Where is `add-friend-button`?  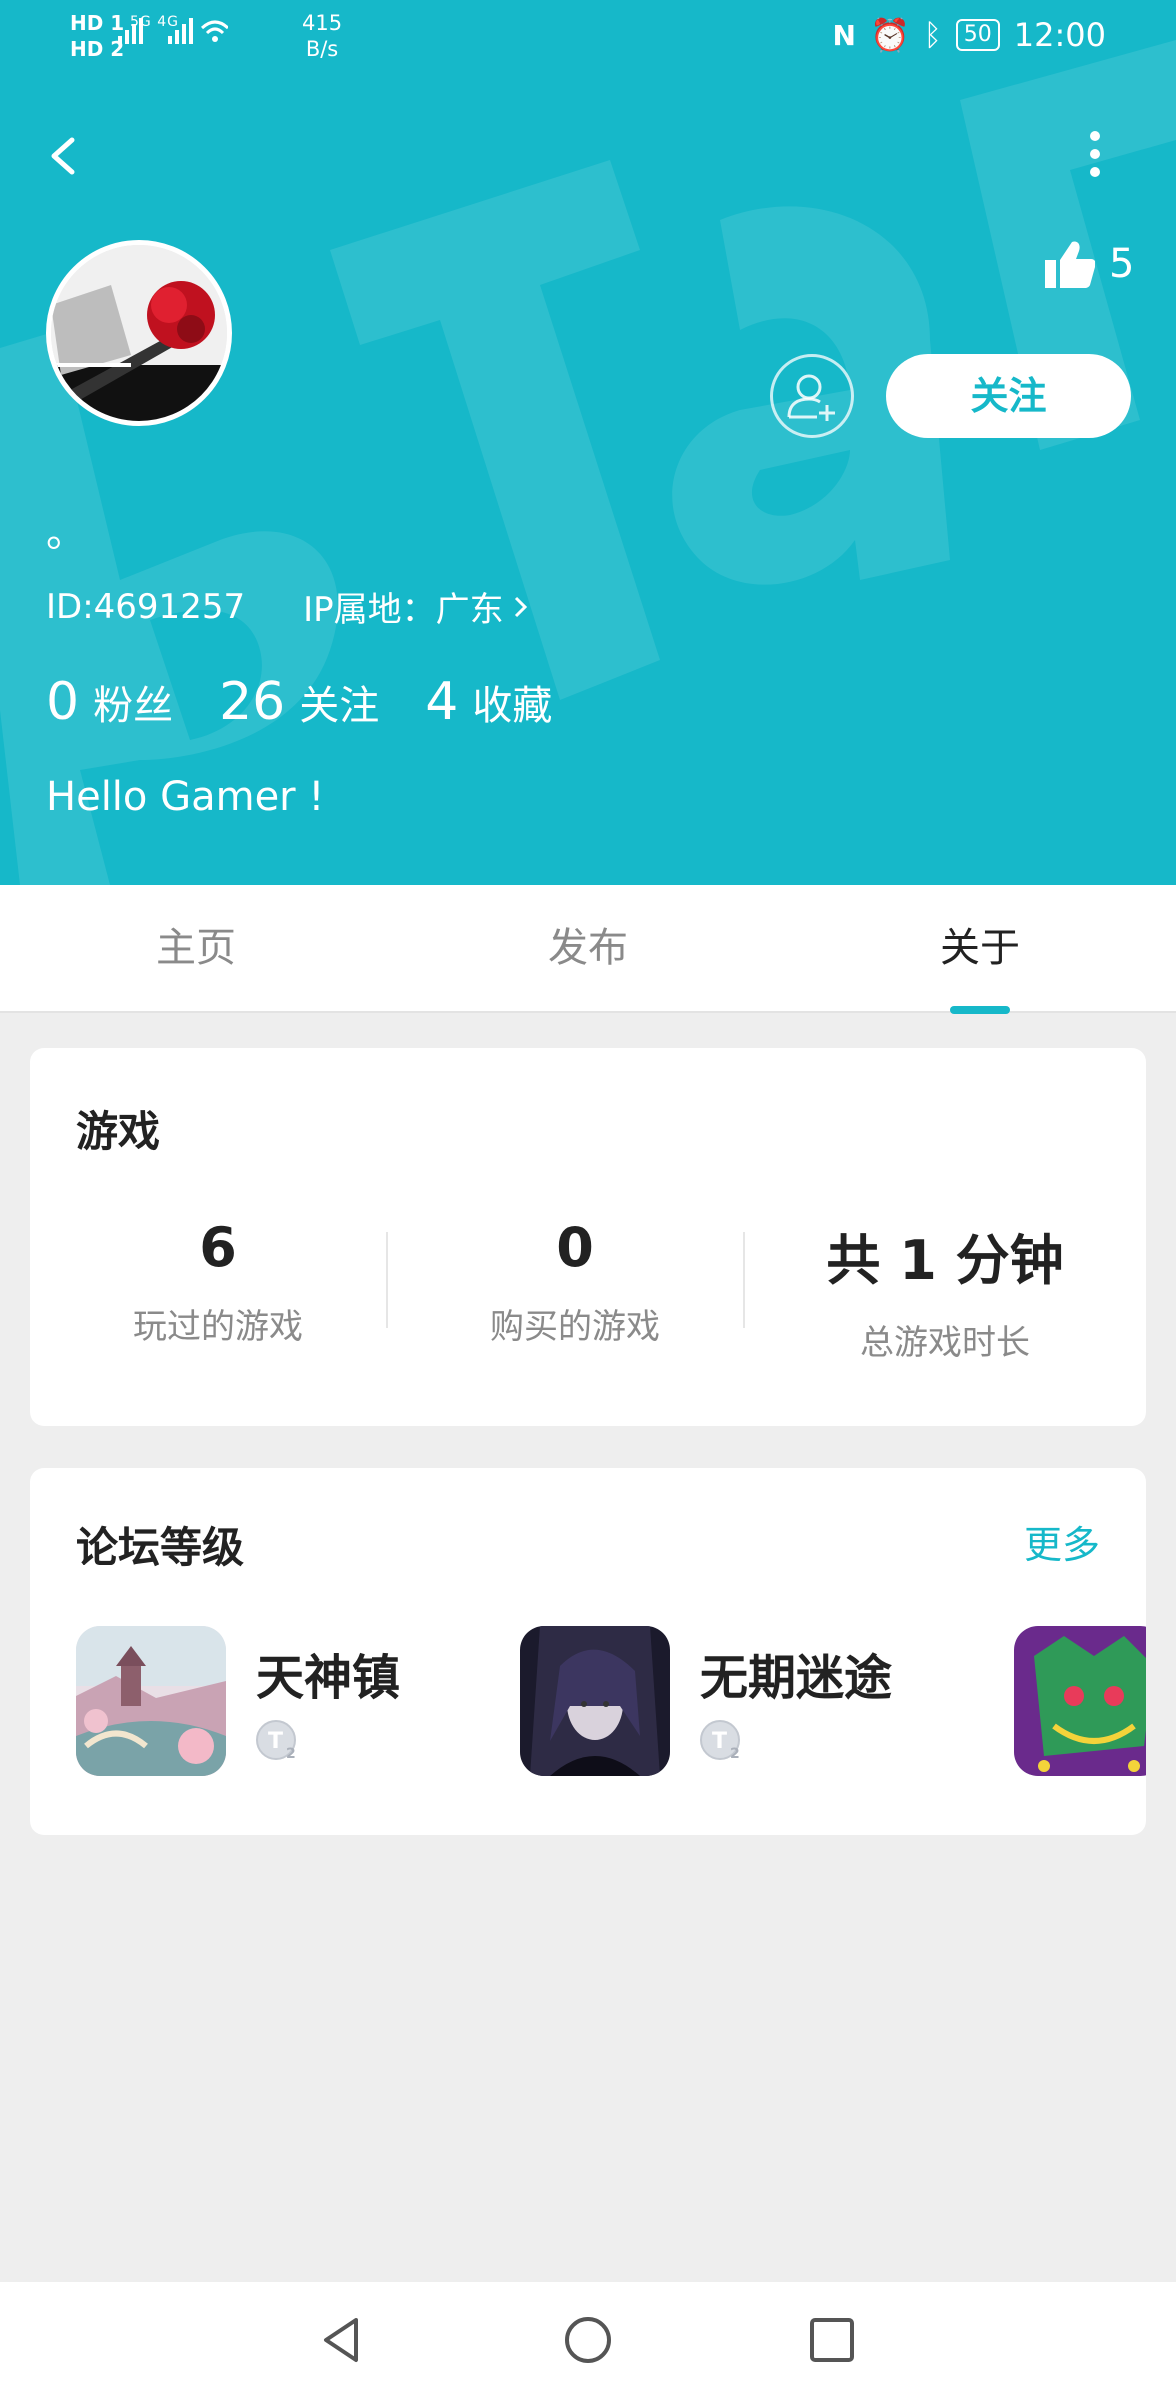
add-friend-button is located at coordinates (812, 396).